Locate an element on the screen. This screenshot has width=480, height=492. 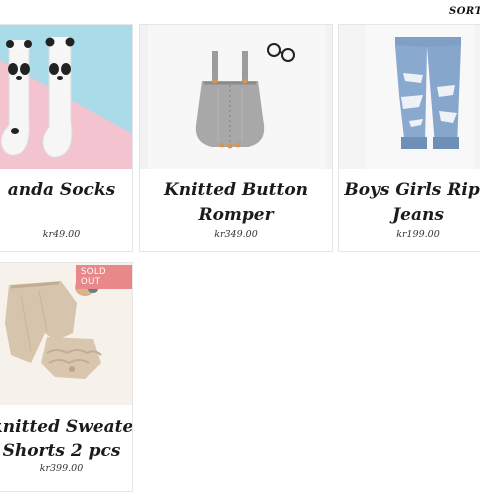
product-card-ripped-jeans: Boys Girls Ripp Jeans kr199.00 is located at coordinates (409, 138).